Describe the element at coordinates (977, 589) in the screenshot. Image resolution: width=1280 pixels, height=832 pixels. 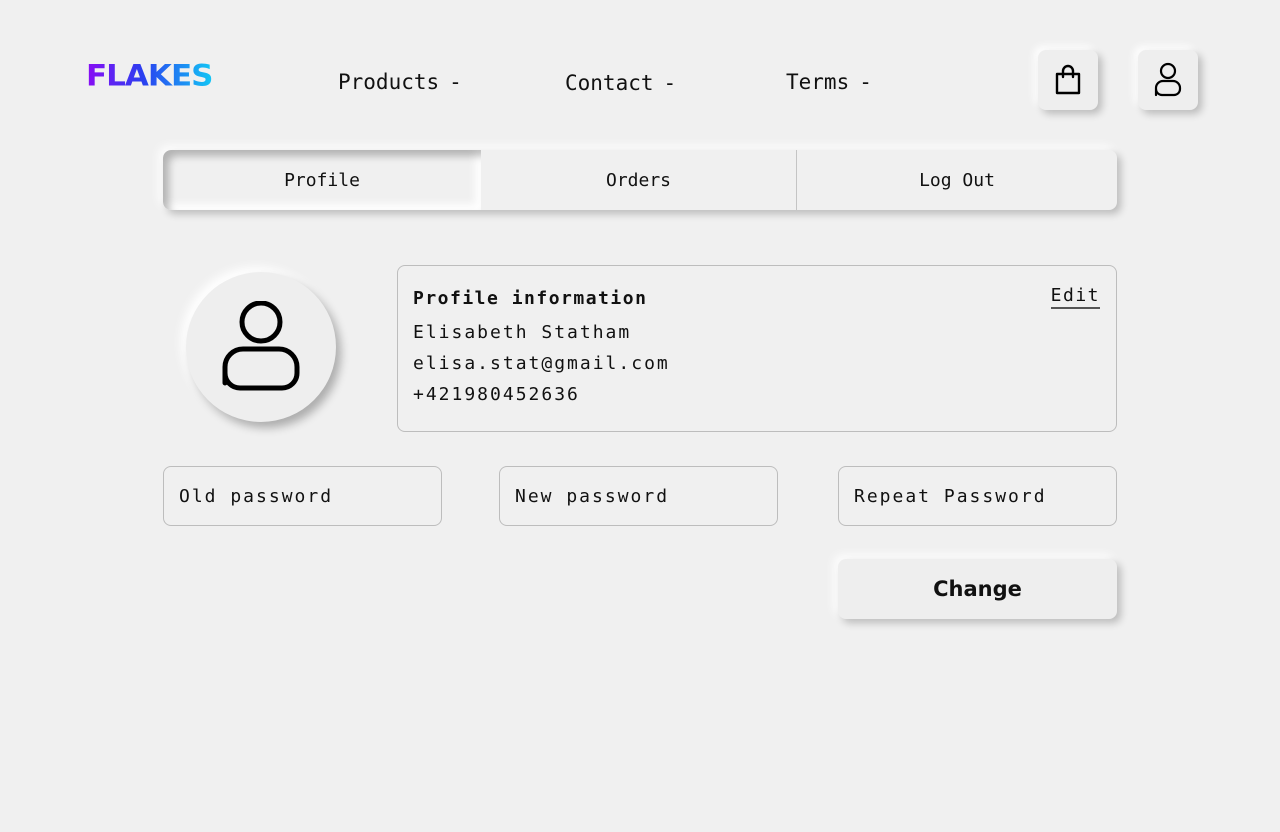
I see `change-password-button: Change` at that location.